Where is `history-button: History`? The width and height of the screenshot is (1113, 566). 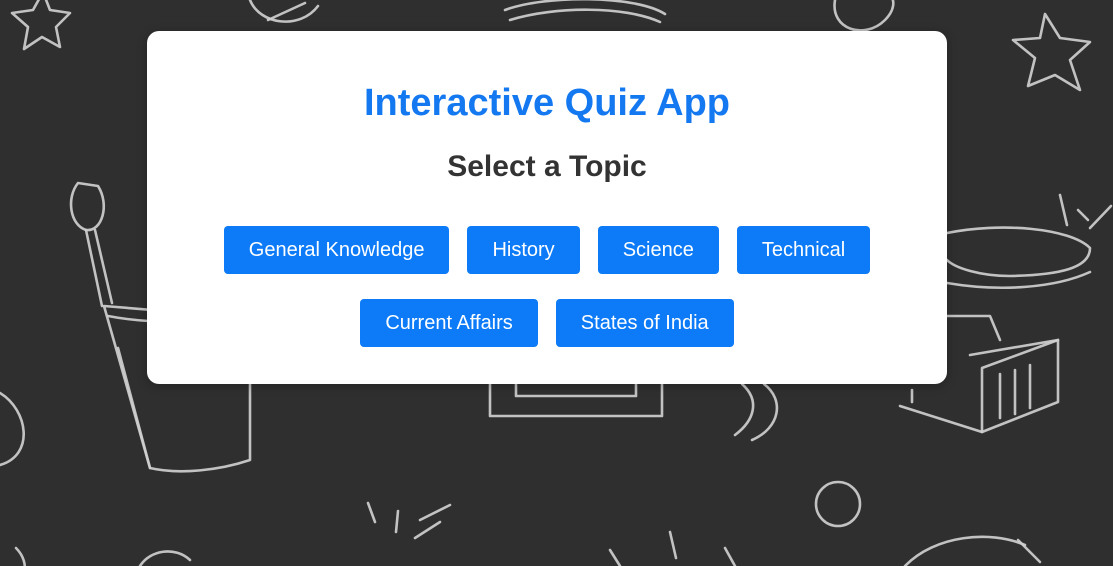
history-button: History is located at coordinates (523, 250).